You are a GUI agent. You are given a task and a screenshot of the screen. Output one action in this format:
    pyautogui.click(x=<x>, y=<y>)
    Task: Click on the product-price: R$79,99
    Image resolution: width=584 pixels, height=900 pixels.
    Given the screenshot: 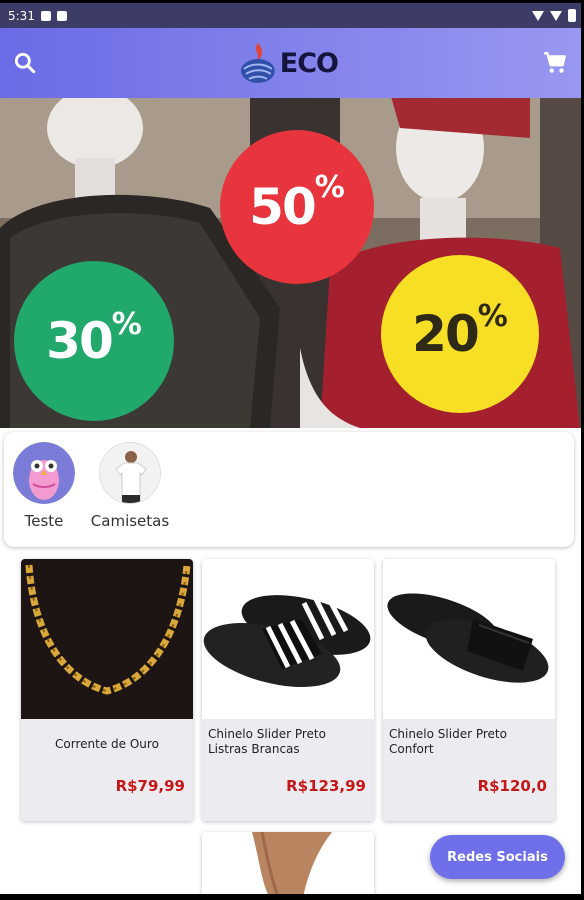 What is the action you would take?
    pyautogui.click(x=150, y=786)
    